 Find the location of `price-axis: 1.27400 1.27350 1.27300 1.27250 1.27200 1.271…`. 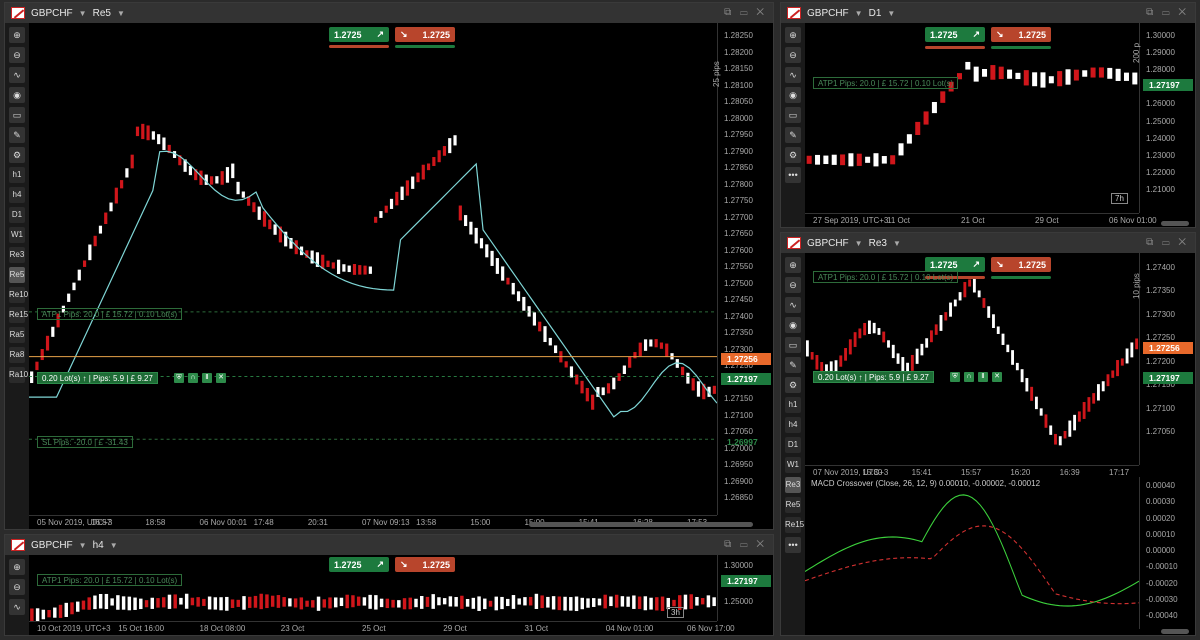

price-axis: 1.27400 1.27350 1.27300 1.27250 1.27200 1.271… is located at coordinates (1167, 359).